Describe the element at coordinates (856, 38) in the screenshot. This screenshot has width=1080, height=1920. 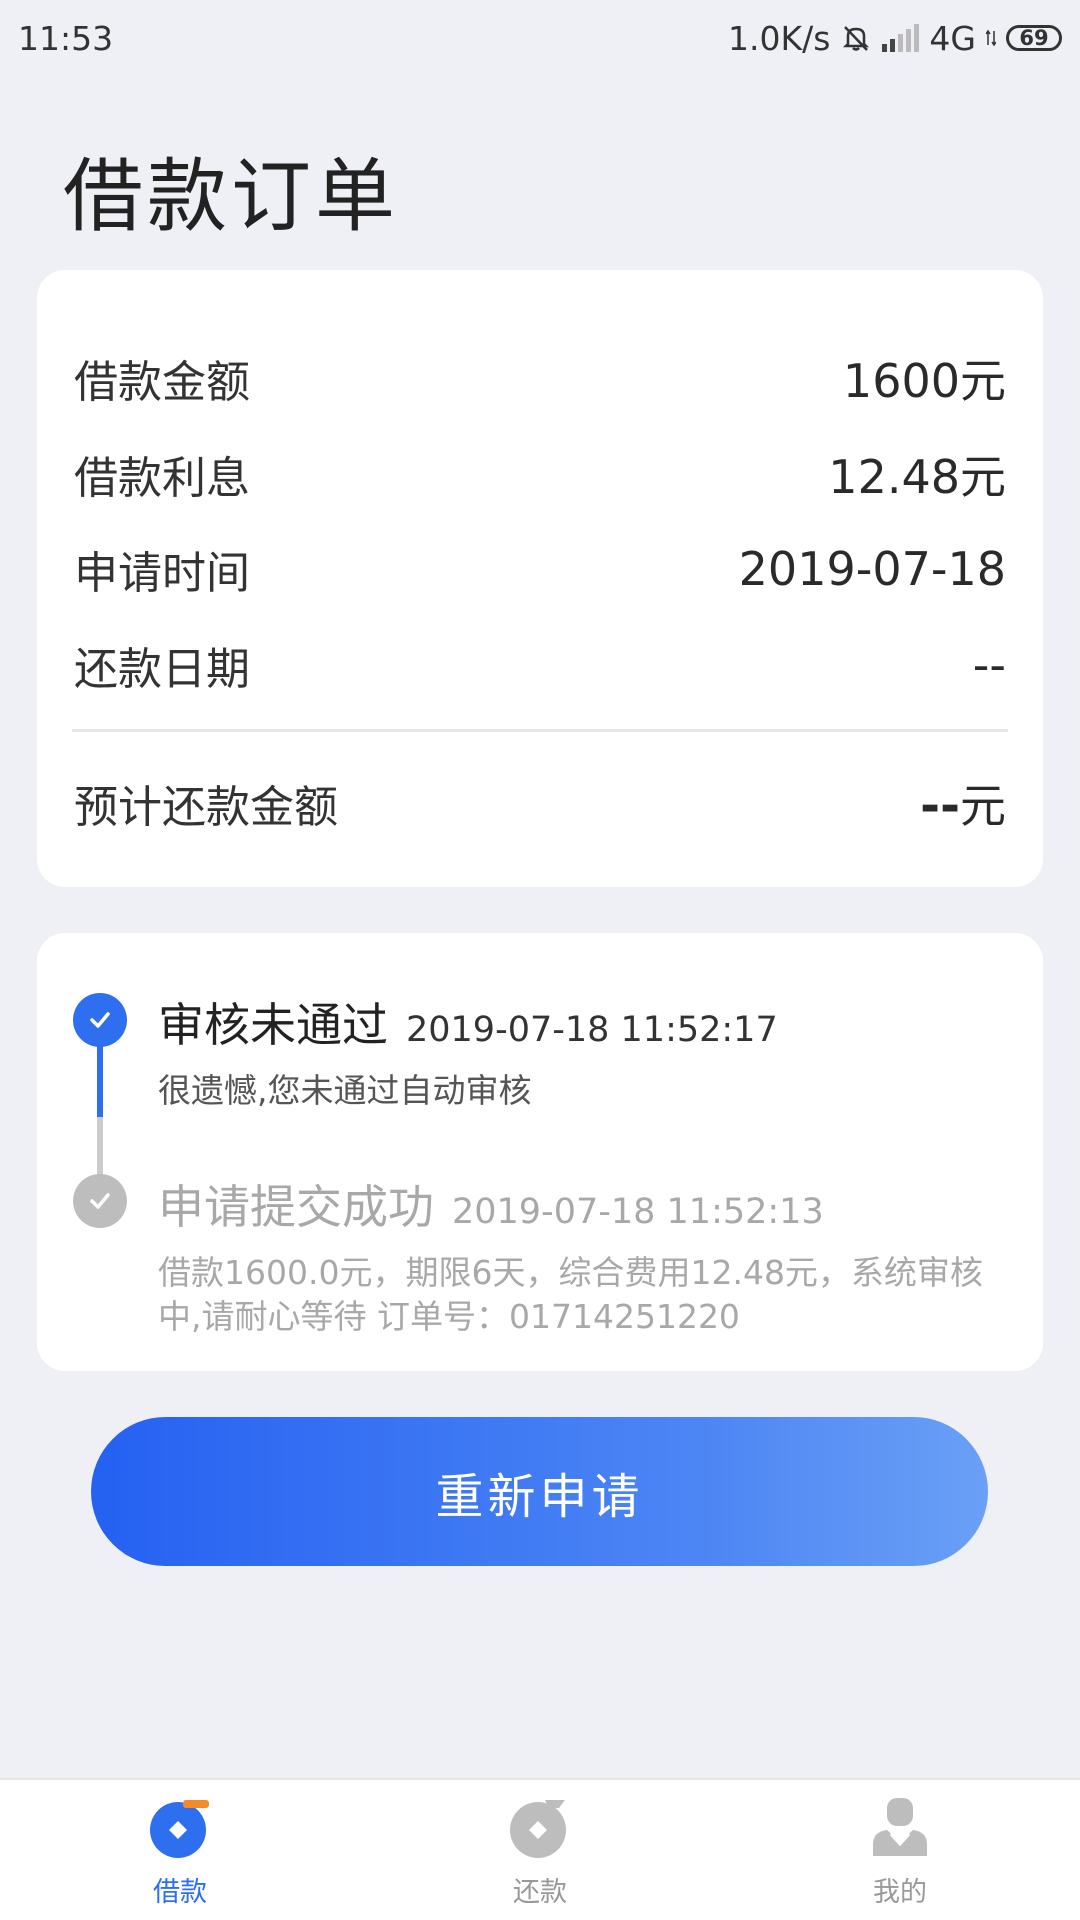
I see `bell-muted-icon` at that location.